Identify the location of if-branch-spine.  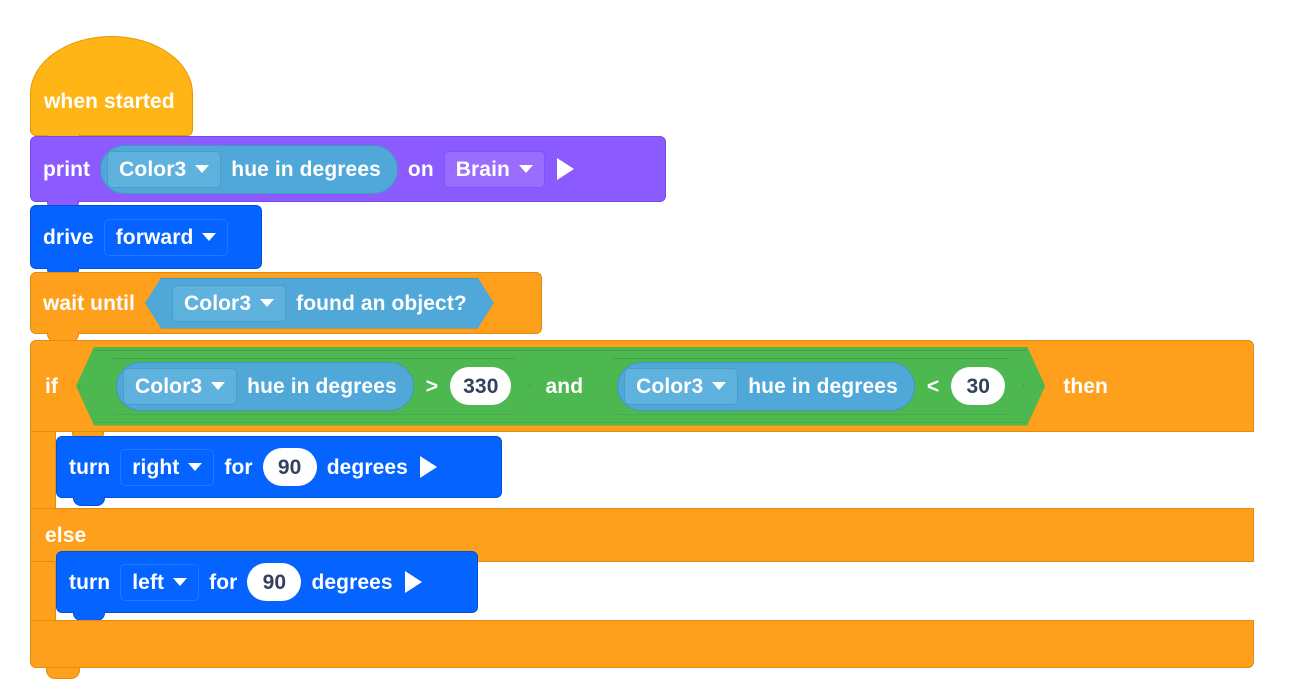
(43, 470).